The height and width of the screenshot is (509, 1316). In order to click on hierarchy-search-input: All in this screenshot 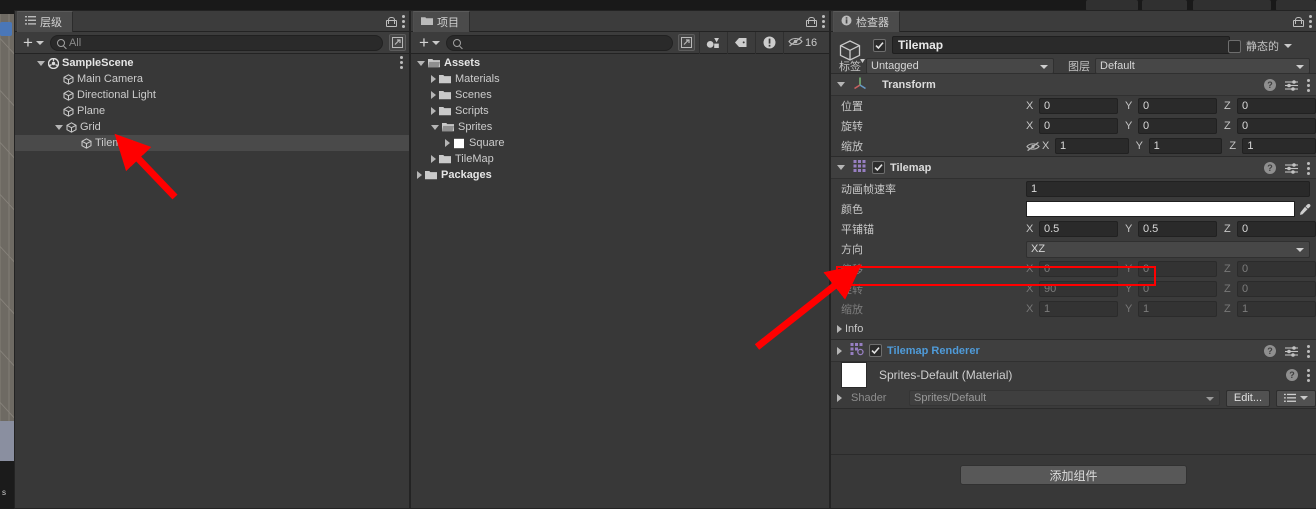, I will do `click(216, 42)`.